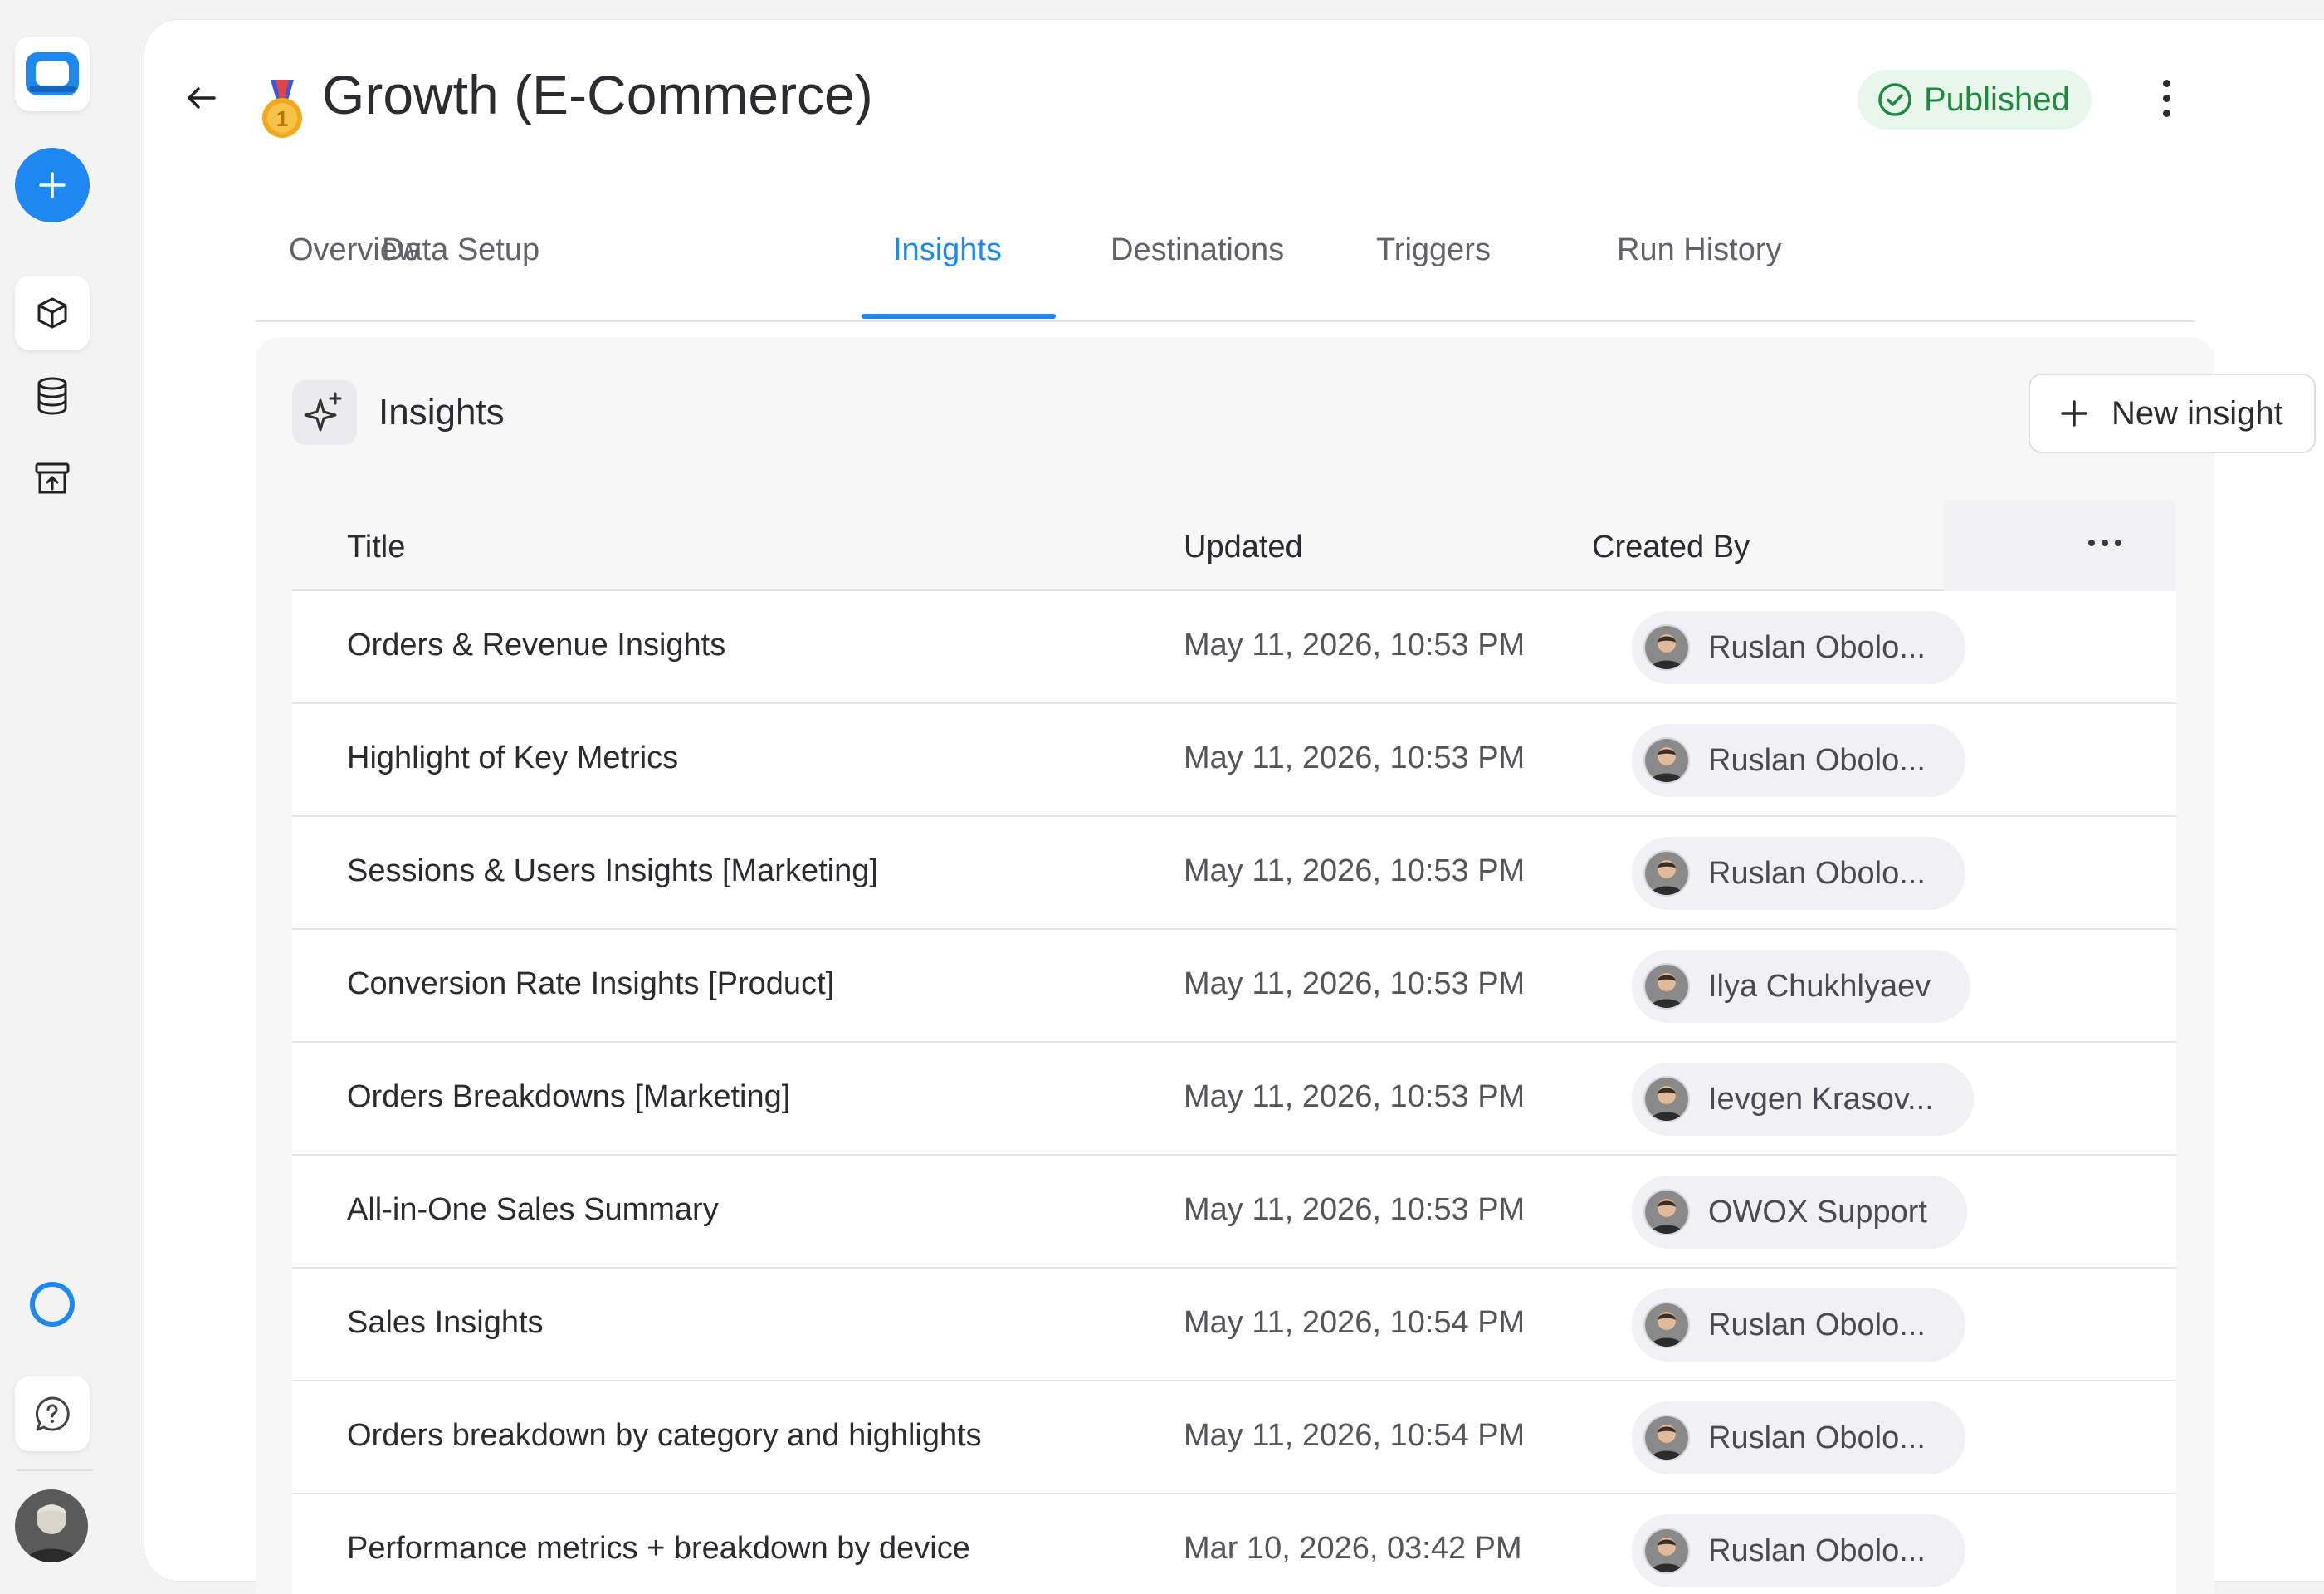 The width and height of the screenshot is (2324, 1594). Describe the element at coordinates (283, 101) in the screenshot. I see `medal-icon: 1` at that location.